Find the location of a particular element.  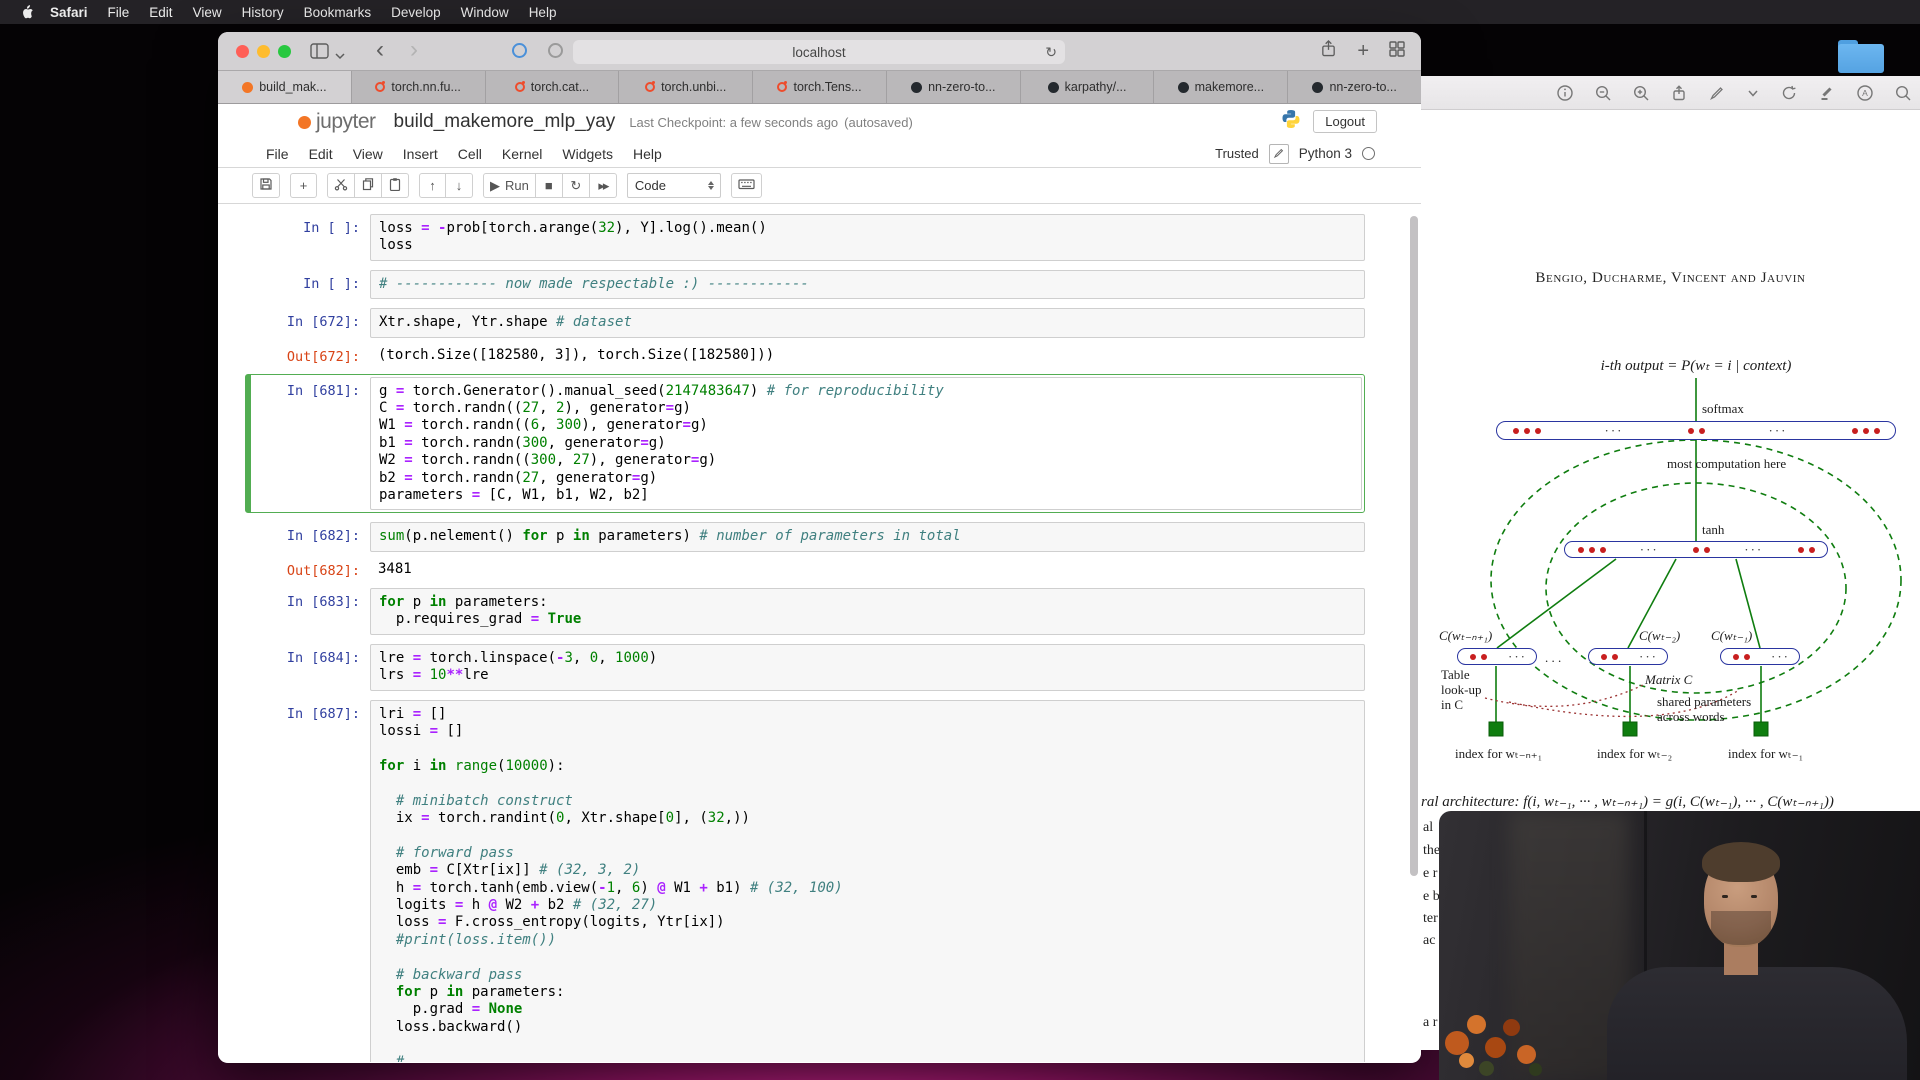

search-icon is located at coordinates (1903, 93).